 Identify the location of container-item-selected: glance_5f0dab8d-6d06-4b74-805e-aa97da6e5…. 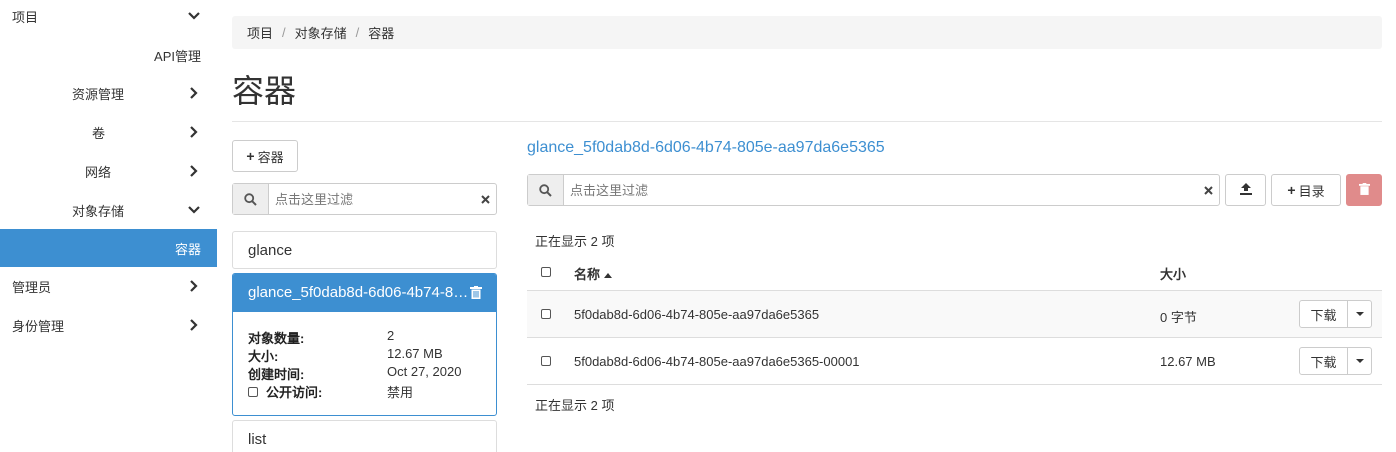
(364, 344).